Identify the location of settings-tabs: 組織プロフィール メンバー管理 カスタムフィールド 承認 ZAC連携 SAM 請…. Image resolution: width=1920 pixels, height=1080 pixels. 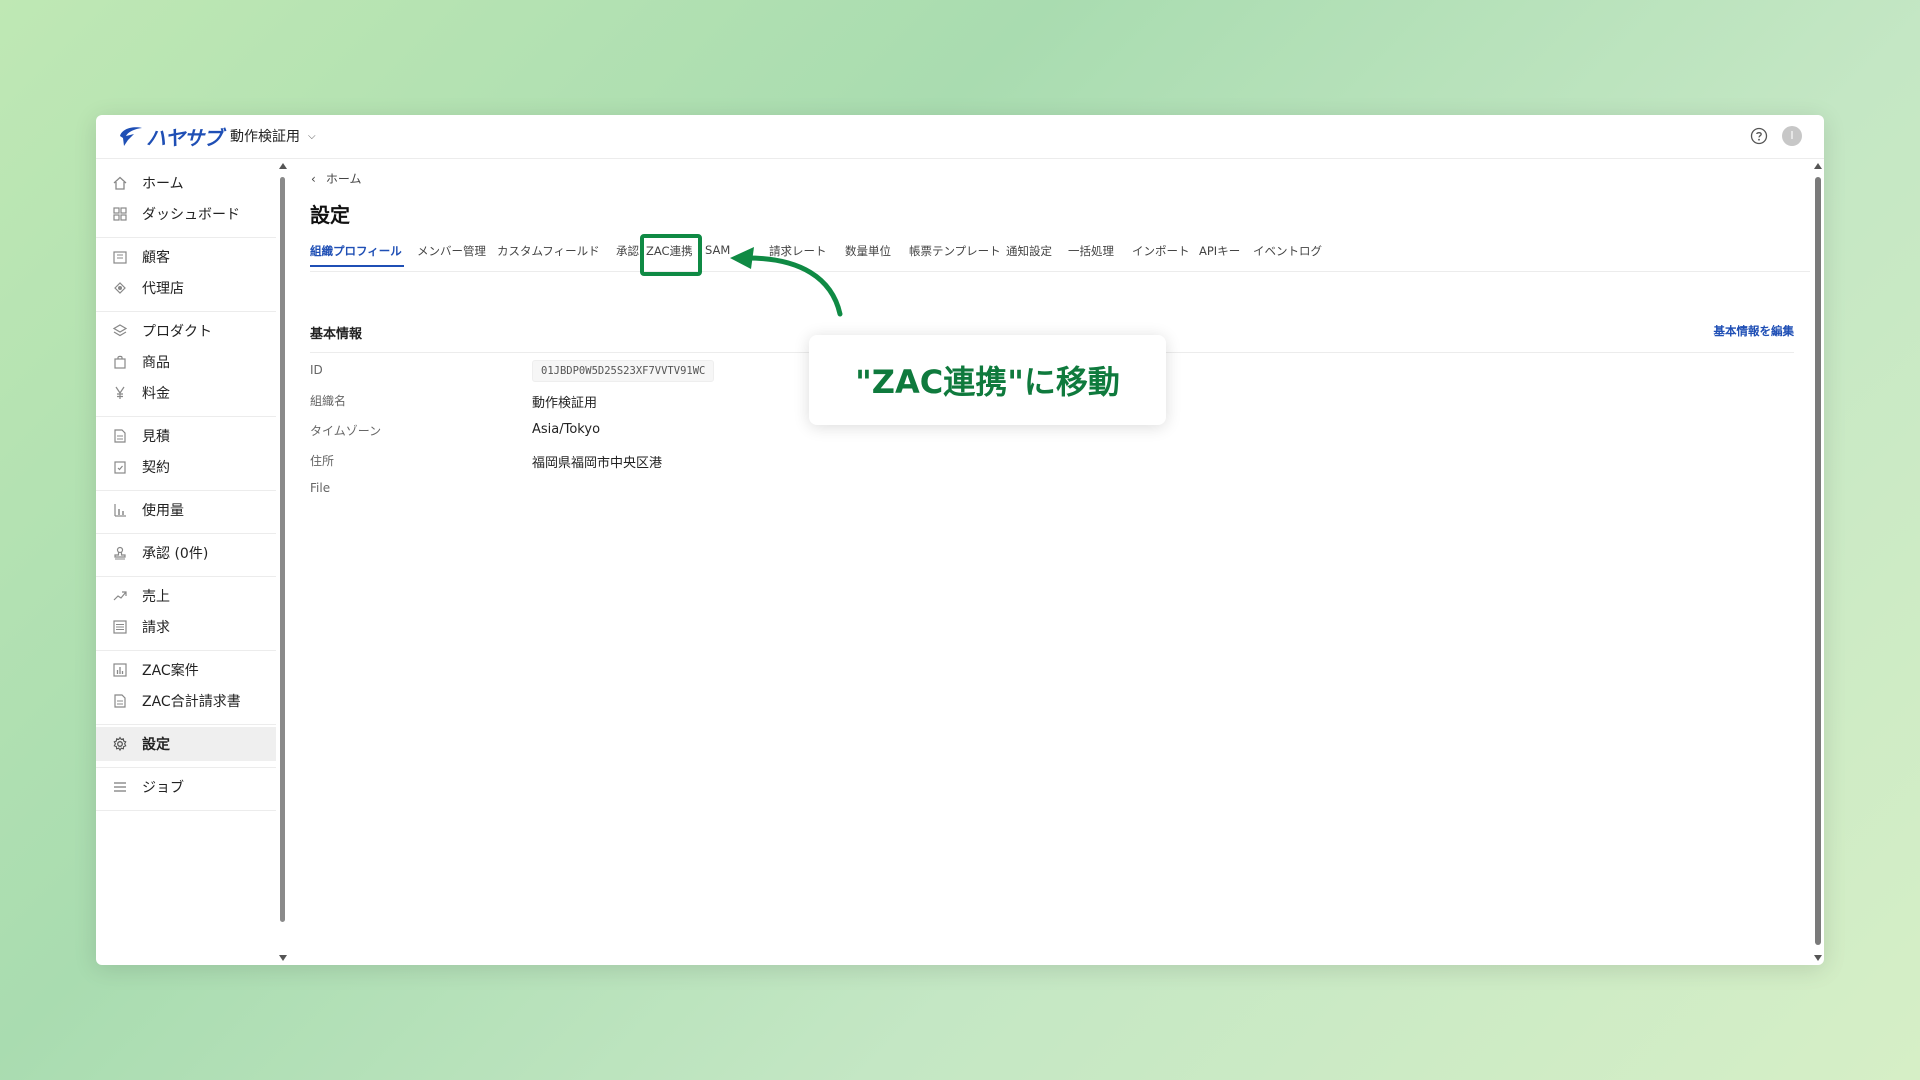
(1060, 255).